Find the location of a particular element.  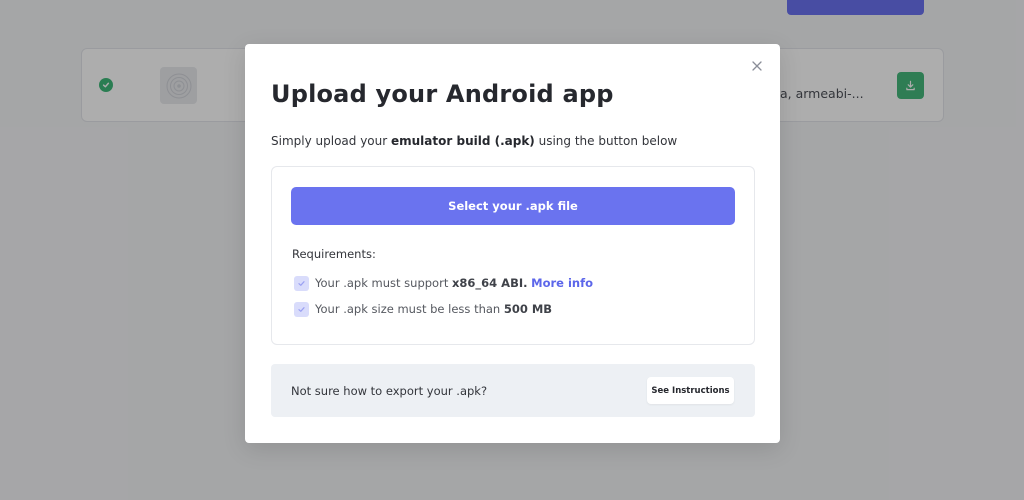

select-apk-button: Select your .apk file is located at coordinates (513, 206).